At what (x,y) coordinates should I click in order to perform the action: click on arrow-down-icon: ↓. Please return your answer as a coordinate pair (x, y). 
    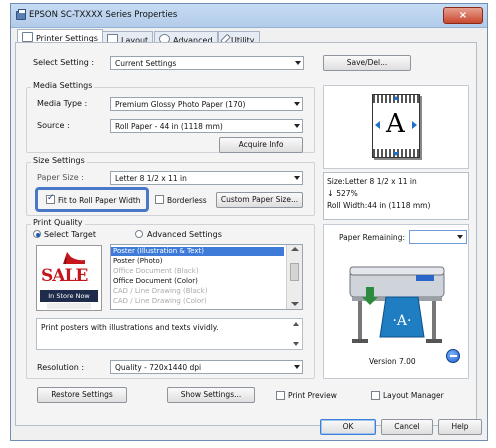
    Looking at the image, I should click on (332, 193).